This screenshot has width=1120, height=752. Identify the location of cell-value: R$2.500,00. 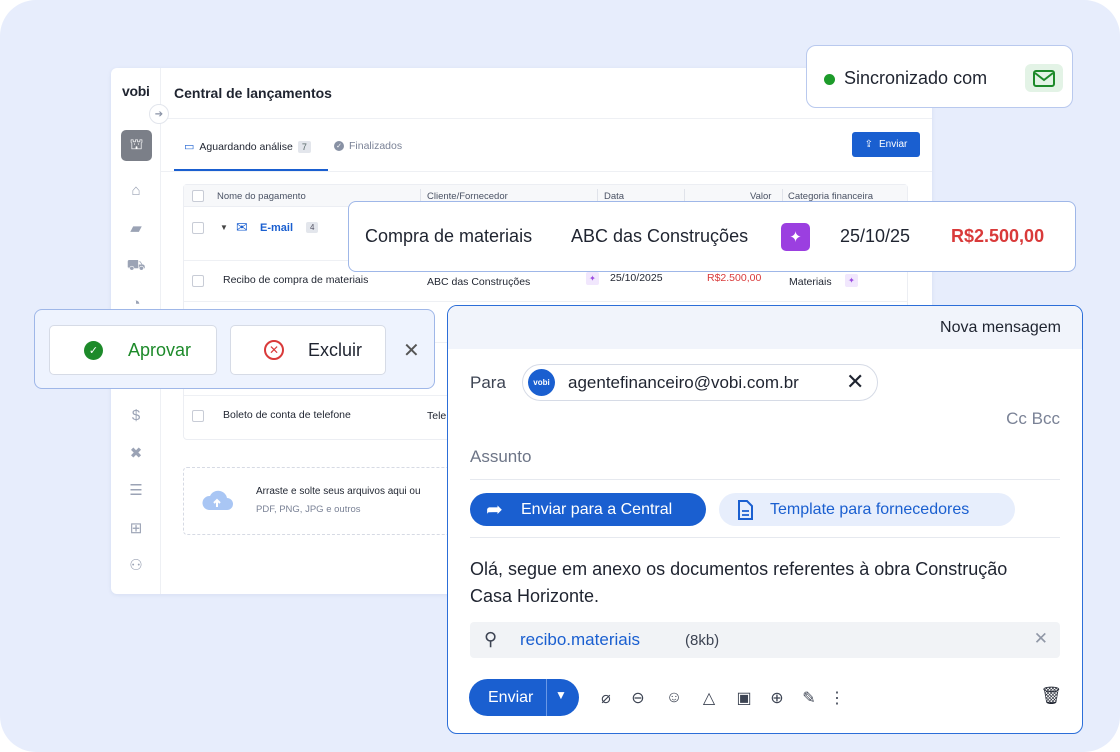
(734, 278).